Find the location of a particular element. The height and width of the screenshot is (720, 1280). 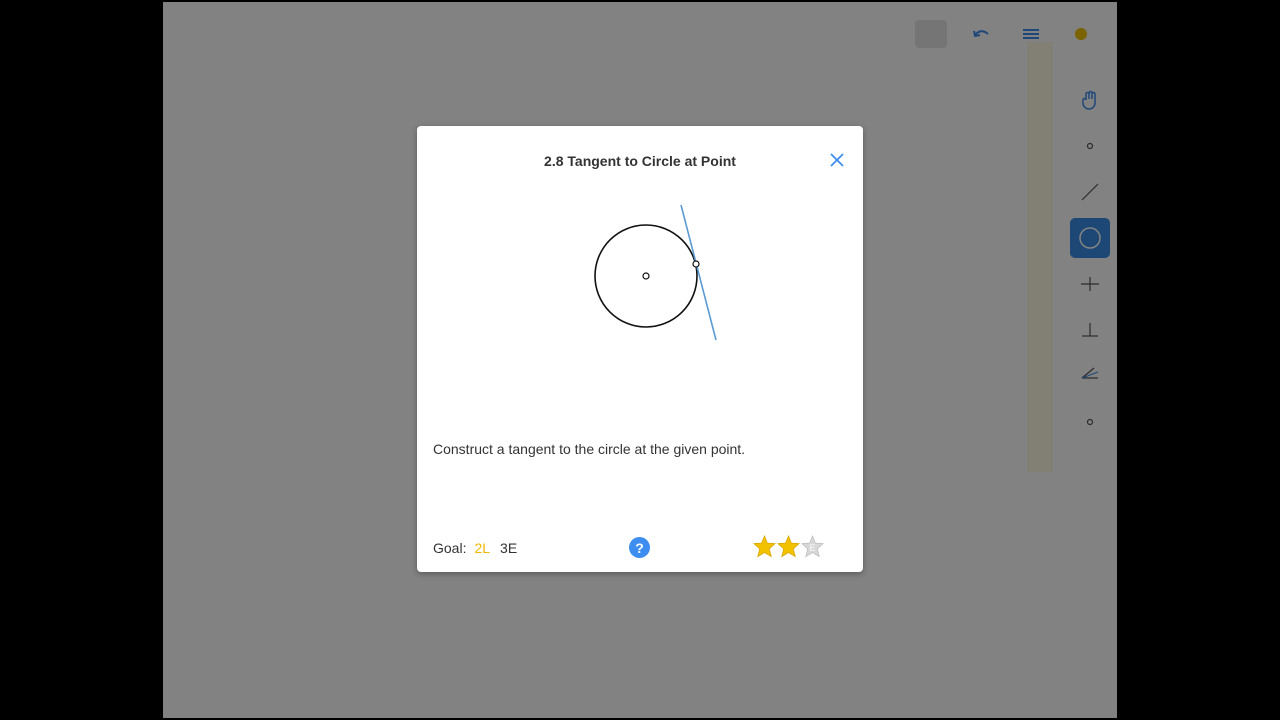

help-button: ? is located at coordinates (639, 547).